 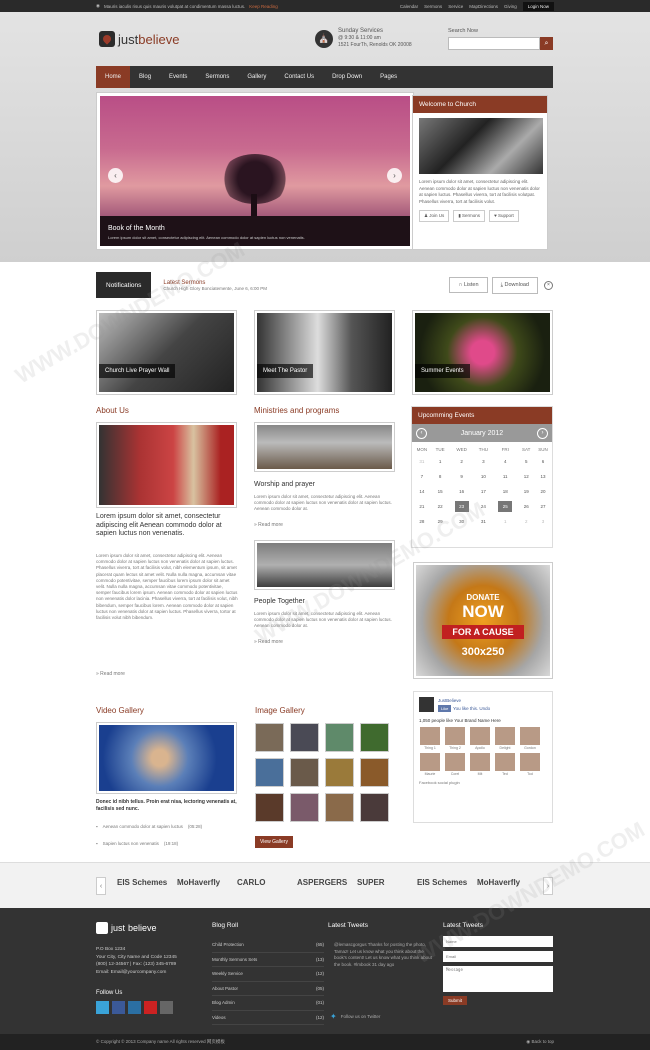 I want to click on people-readmore-link: » Read more, so click(x=268, y=642).